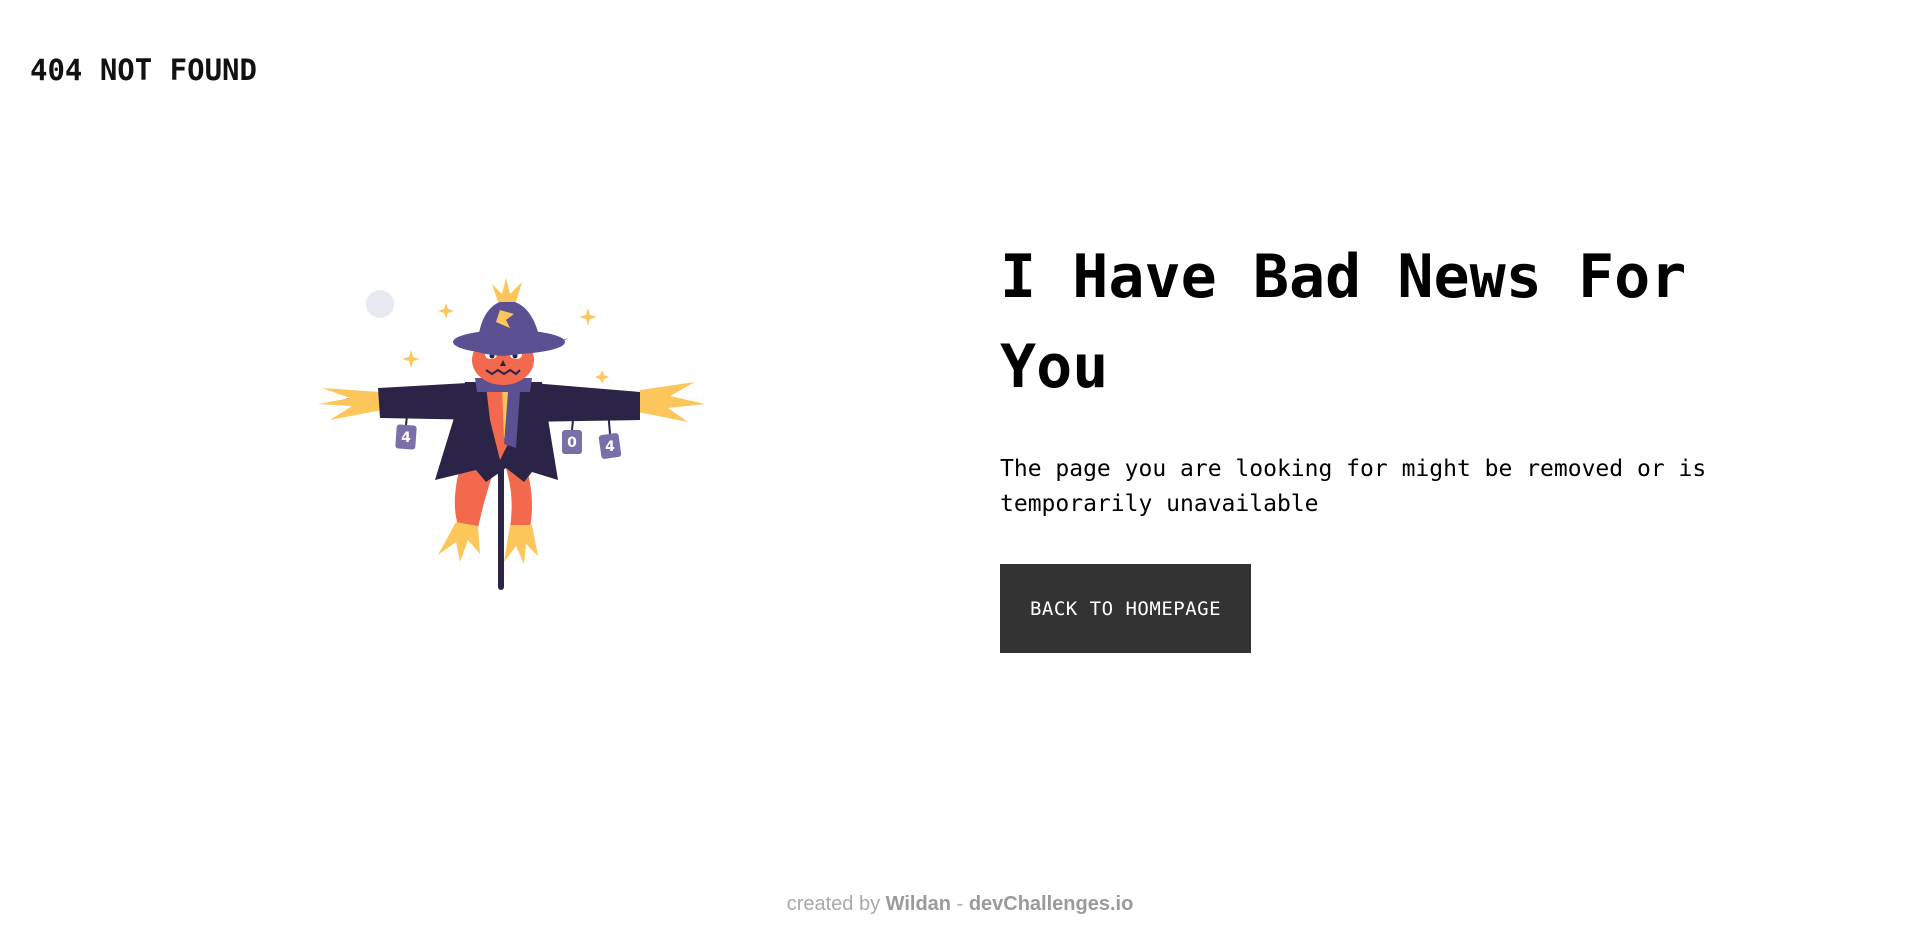 The width and height of the screenshot is (1920, 950). I want to click on page-headline: I Have Bad News For You, so click(1343, 322).